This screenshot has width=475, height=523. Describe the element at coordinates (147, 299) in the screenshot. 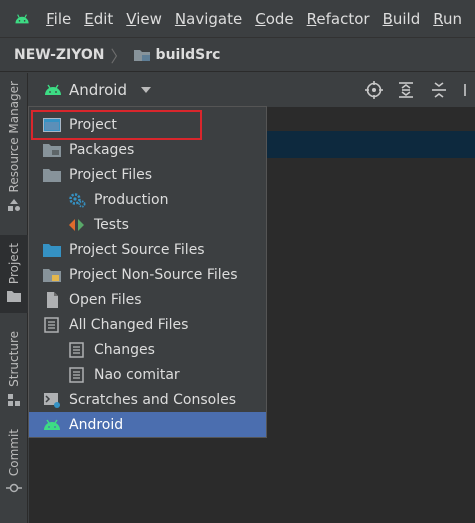

I see `popup-item-open-files: Open Files` at that location.